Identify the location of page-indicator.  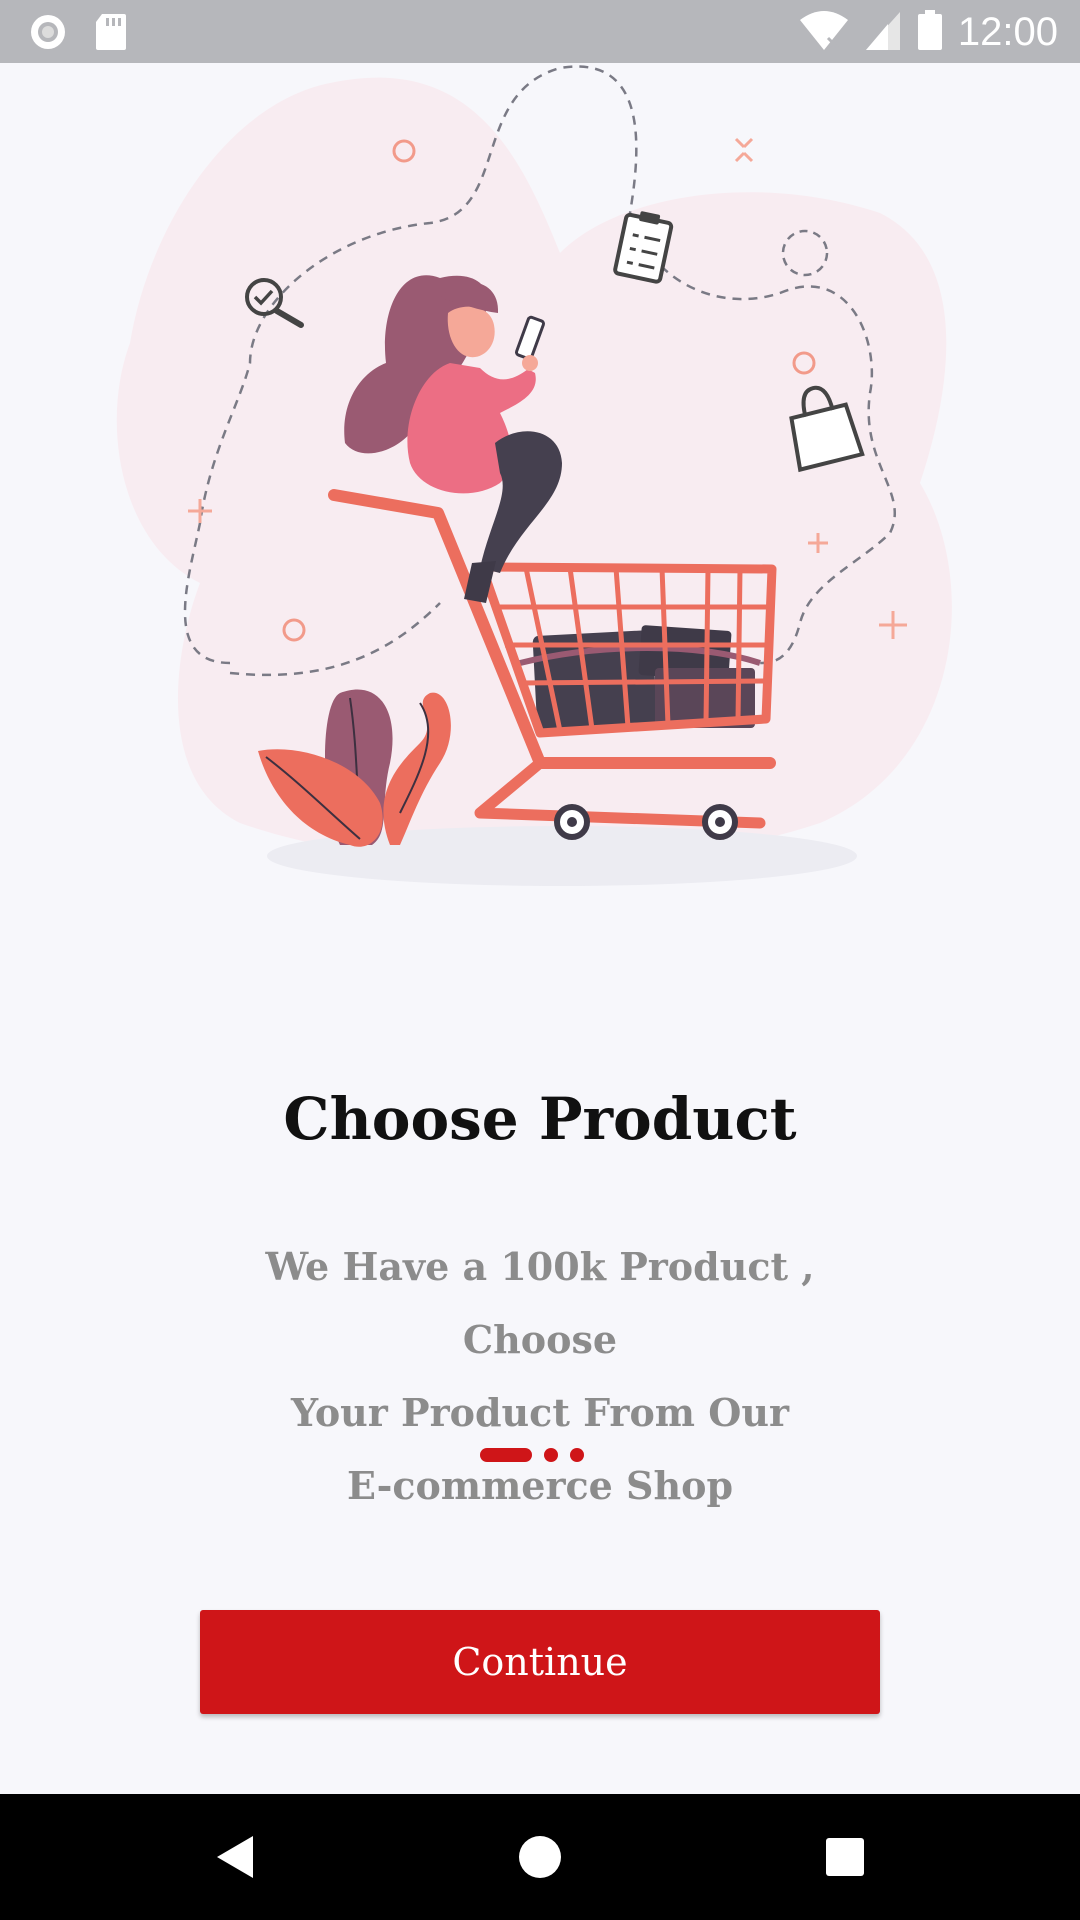
(532, 1455).